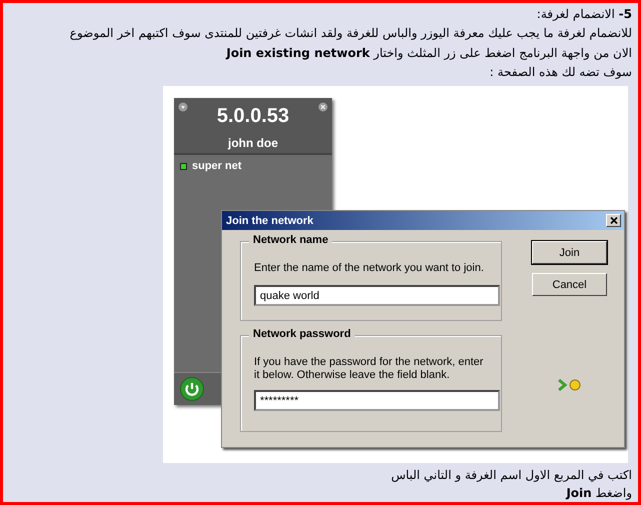  I want to click on group-title: Network password, so click(302, 334).